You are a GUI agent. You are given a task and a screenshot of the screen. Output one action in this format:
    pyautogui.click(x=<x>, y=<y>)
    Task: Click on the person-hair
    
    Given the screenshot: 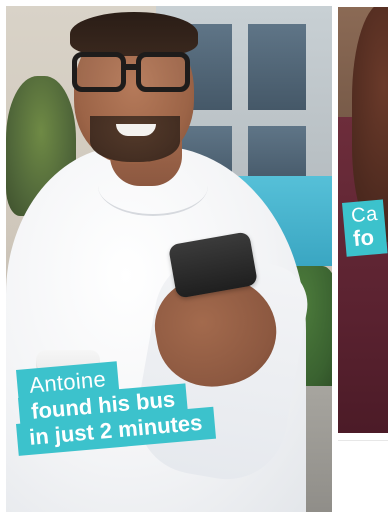 What is the action you would take?
    pyautogui.click(x=134, y=34)
    